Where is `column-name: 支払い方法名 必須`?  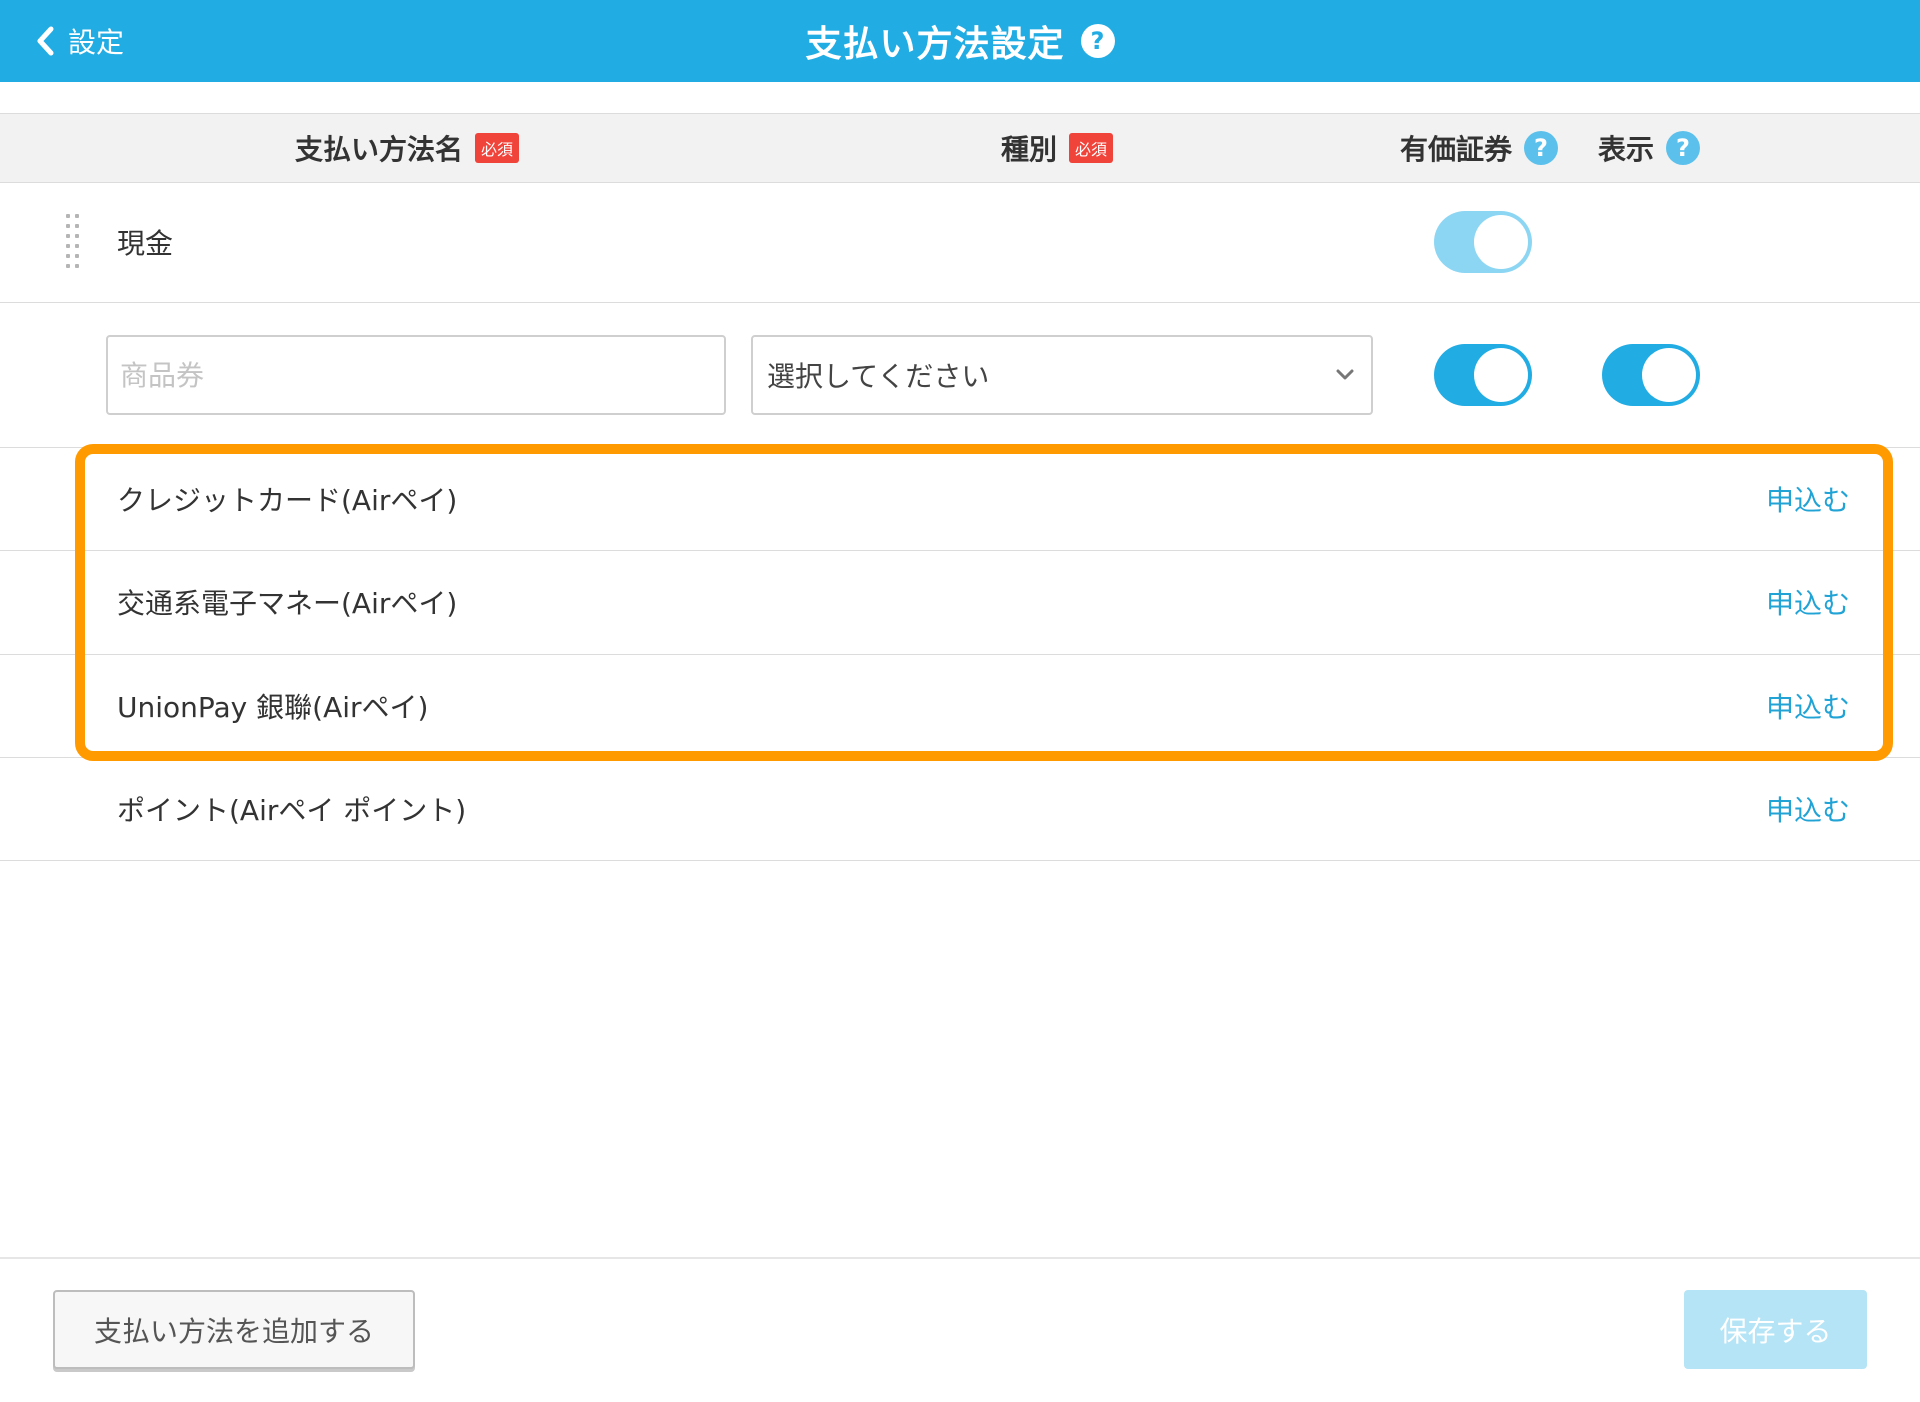 column-name: 支払い方法名 必須 is located at coordinates (407, 148).